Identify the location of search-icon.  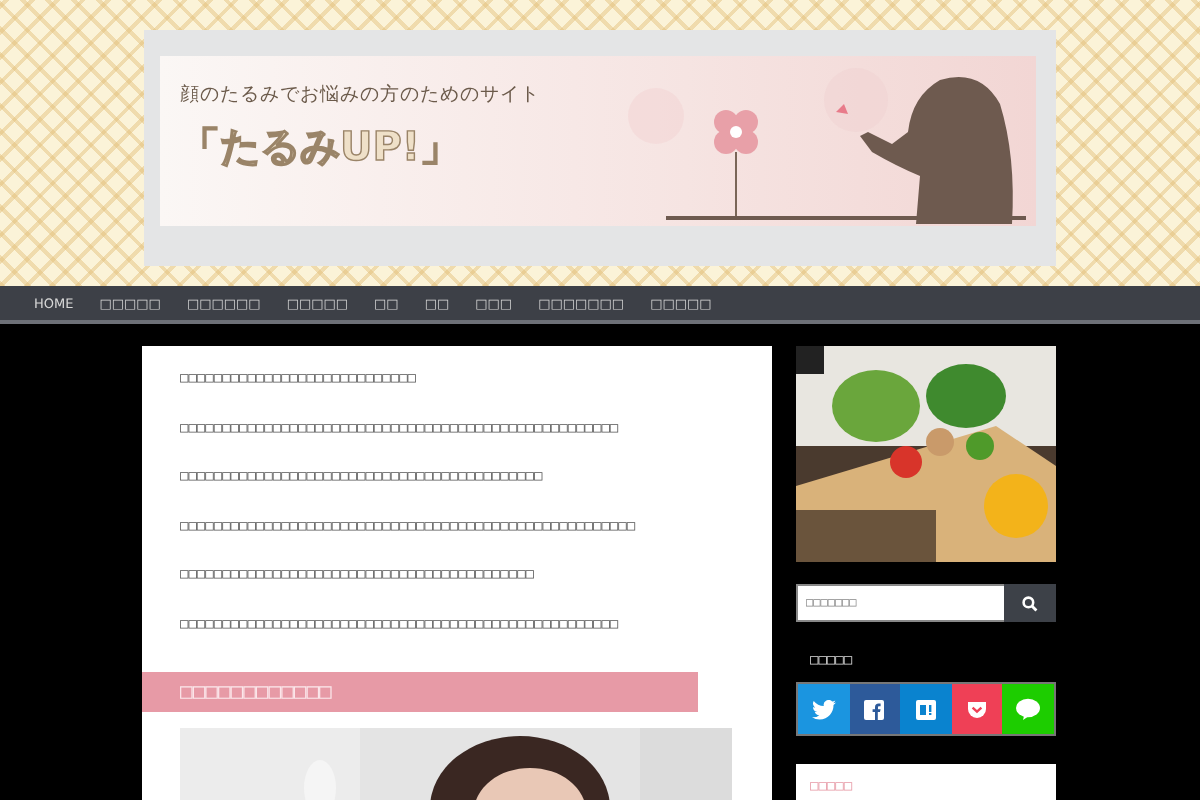
(1030, 603).